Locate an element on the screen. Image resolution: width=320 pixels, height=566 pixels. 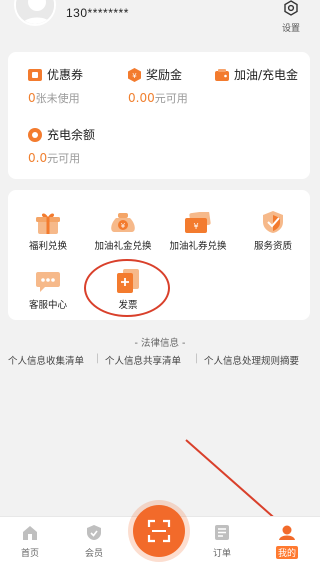
tab-member: 会员 is located at coordinates (94, 542).